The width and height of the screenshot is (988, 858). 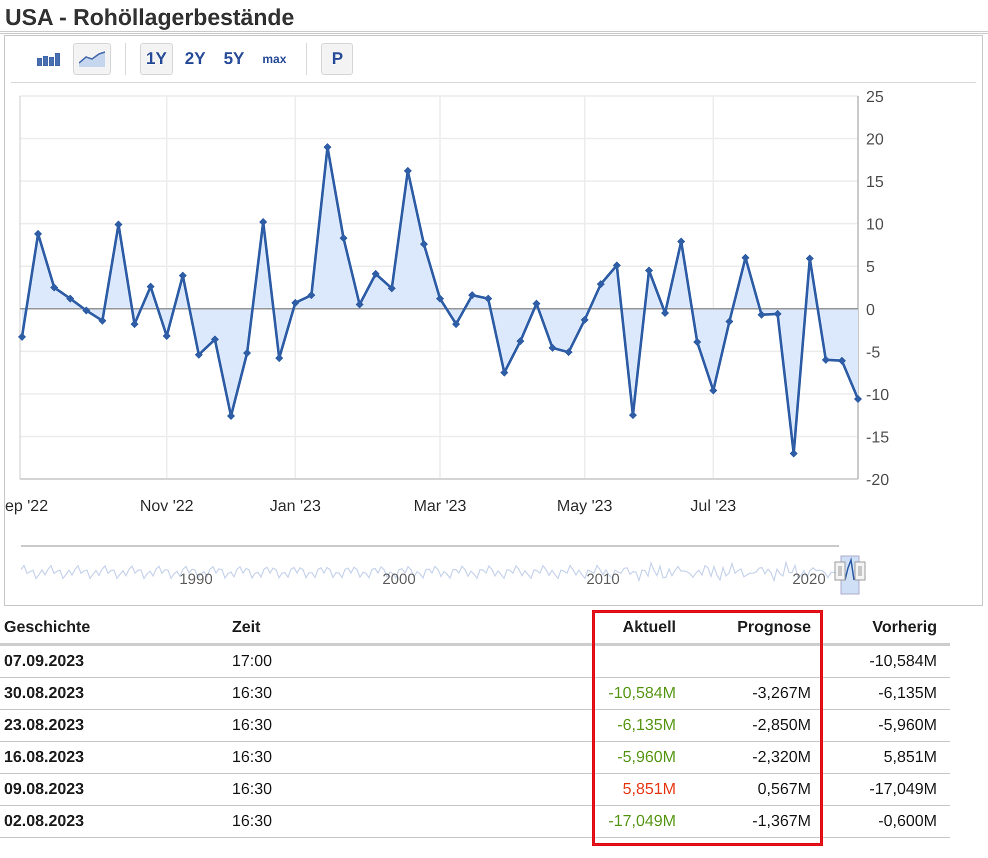 What do you see at coordinates (47, 627) in the screenshot?
I see `column-header: Geschichte` at bounding box center [47, 627].